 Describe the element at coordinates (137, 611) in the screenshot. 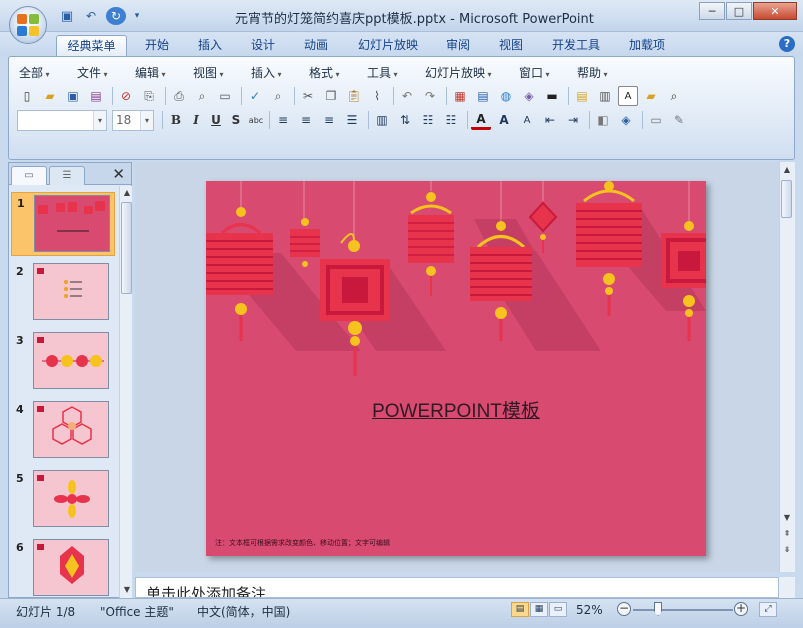

I see `theme-name: "Office 主题"` at that location.